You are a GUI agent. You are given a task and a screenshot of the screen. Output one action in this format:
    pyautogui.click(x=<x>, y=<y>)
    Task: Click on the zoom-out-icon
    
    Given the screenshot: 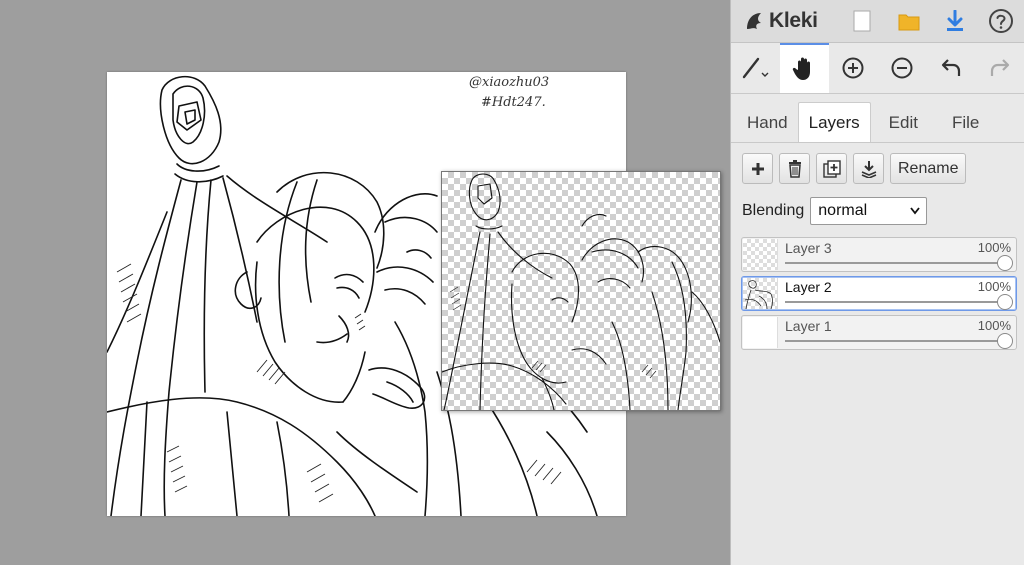 What is the action you would take?
    pyautogui.click(x=902, y=68)
    